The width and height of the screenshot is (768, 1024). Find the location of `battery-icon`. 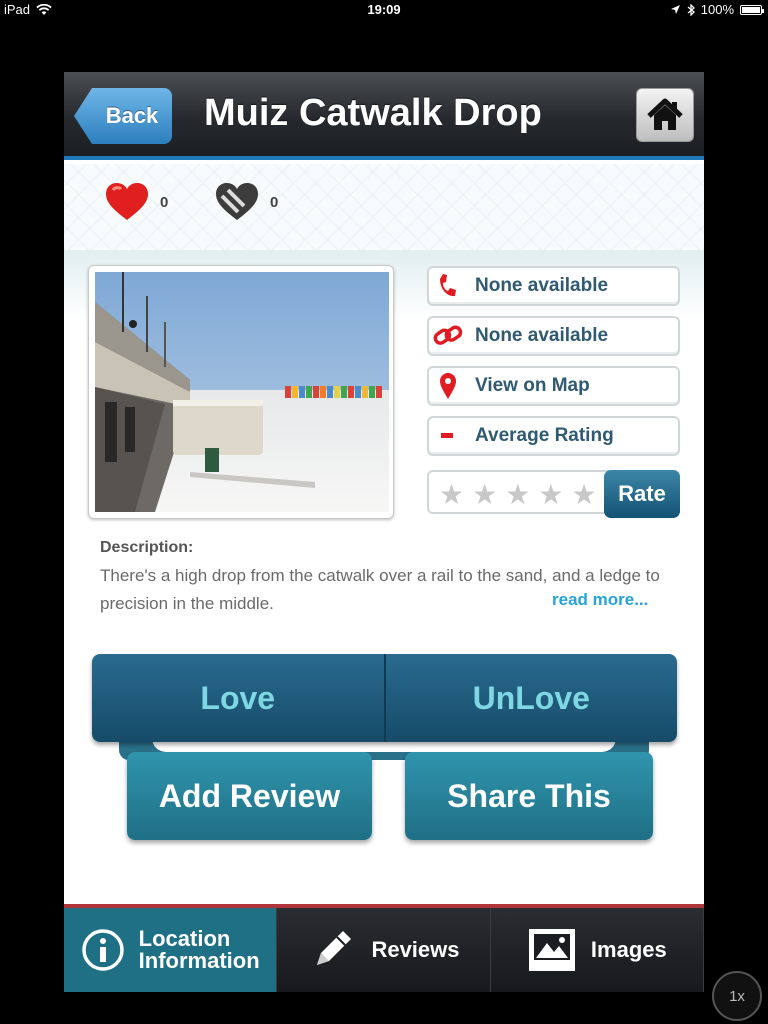

battery-icon is located at coordinates (752, 9).